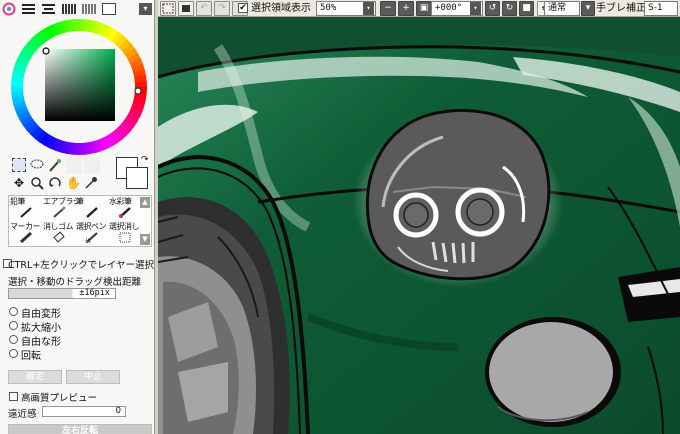  What do you see at coordinates (388, 8) in the screenshot?
I see `zoom-out-button: −` at bounding box center [388, 8].